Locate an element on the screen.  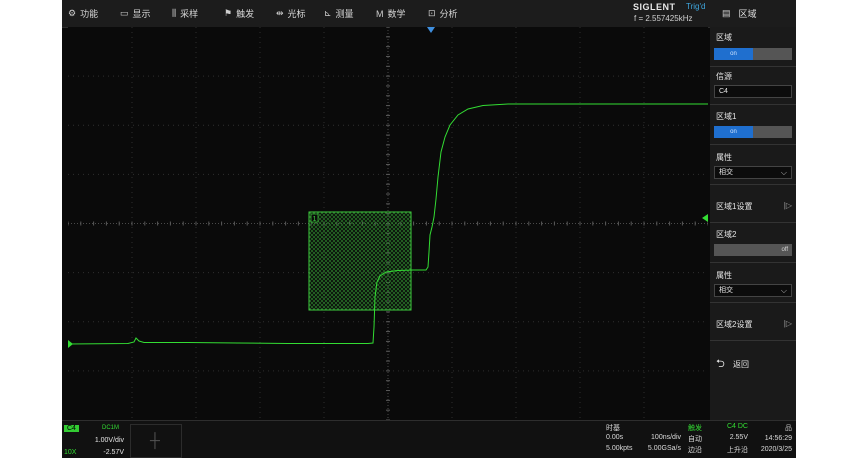
probe-ratio: 10X is located at coordinates (70, 452).